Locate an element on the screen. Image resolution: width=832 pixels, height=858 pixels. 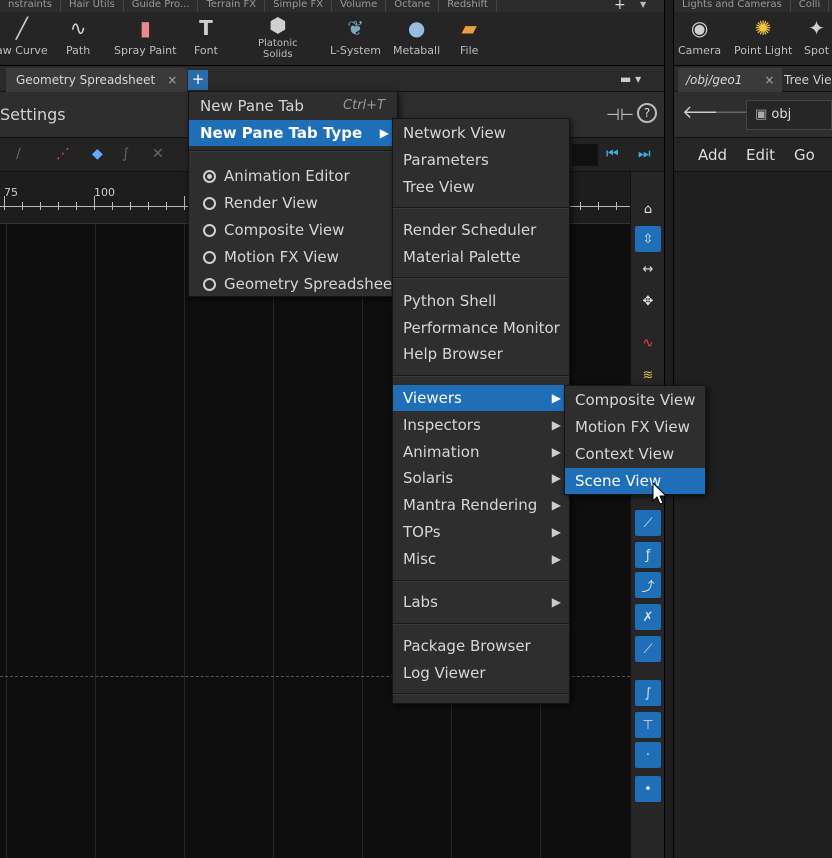
grid-line is located at coordinates (184, 541).